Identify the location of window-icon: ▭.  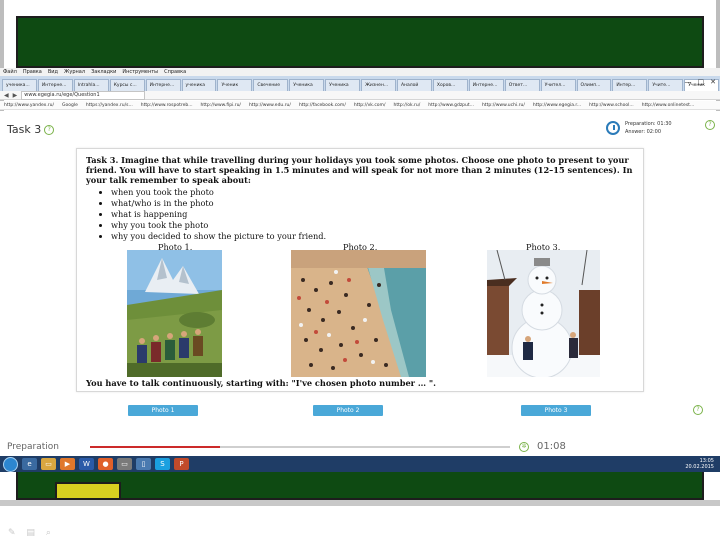
(124, 464).